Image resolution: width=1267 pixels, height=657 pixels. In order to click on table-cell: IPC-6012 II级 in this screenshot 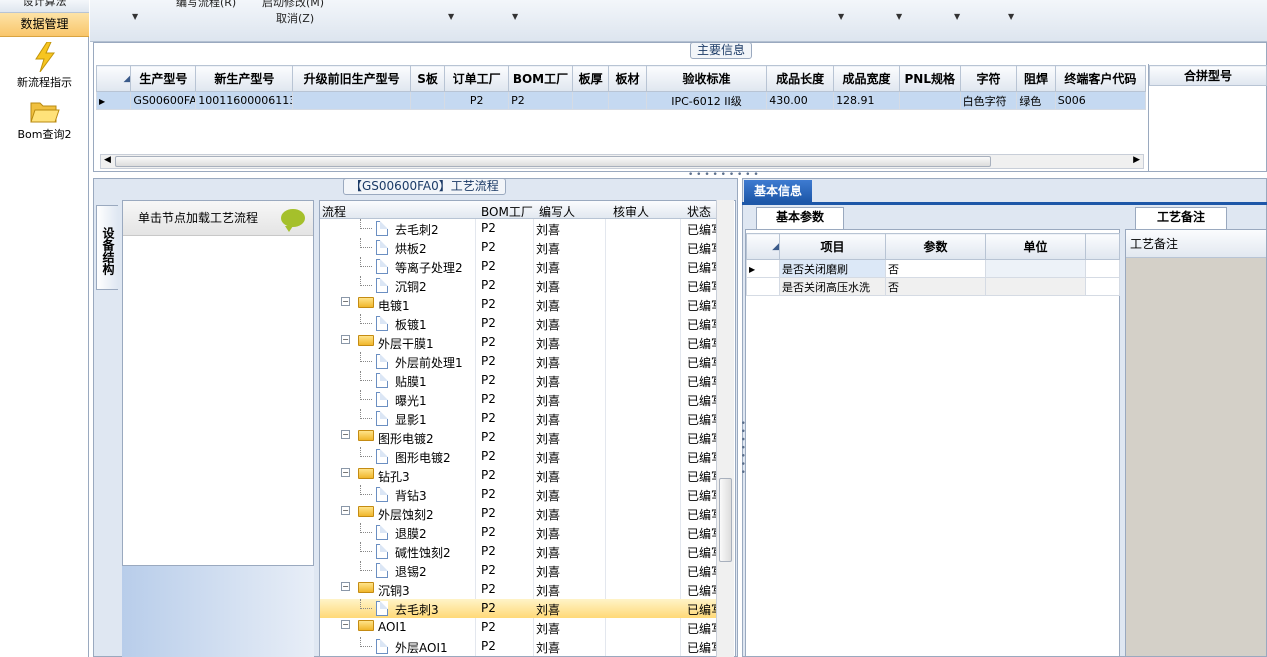, I will do `click(706, 100)`.